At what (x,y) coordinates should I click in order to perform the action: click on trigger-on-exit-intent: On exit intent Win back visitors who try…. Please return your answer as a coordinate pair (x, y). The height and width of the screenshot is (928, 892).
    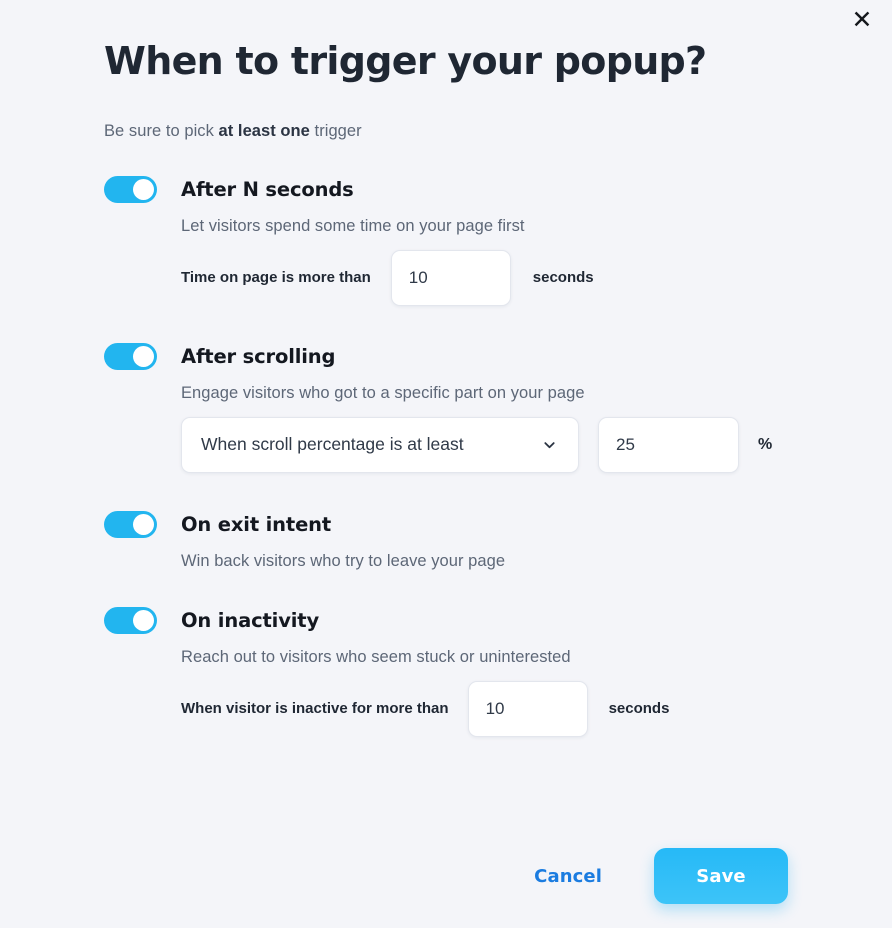
    Looking at the image, I should click on (446, 540).